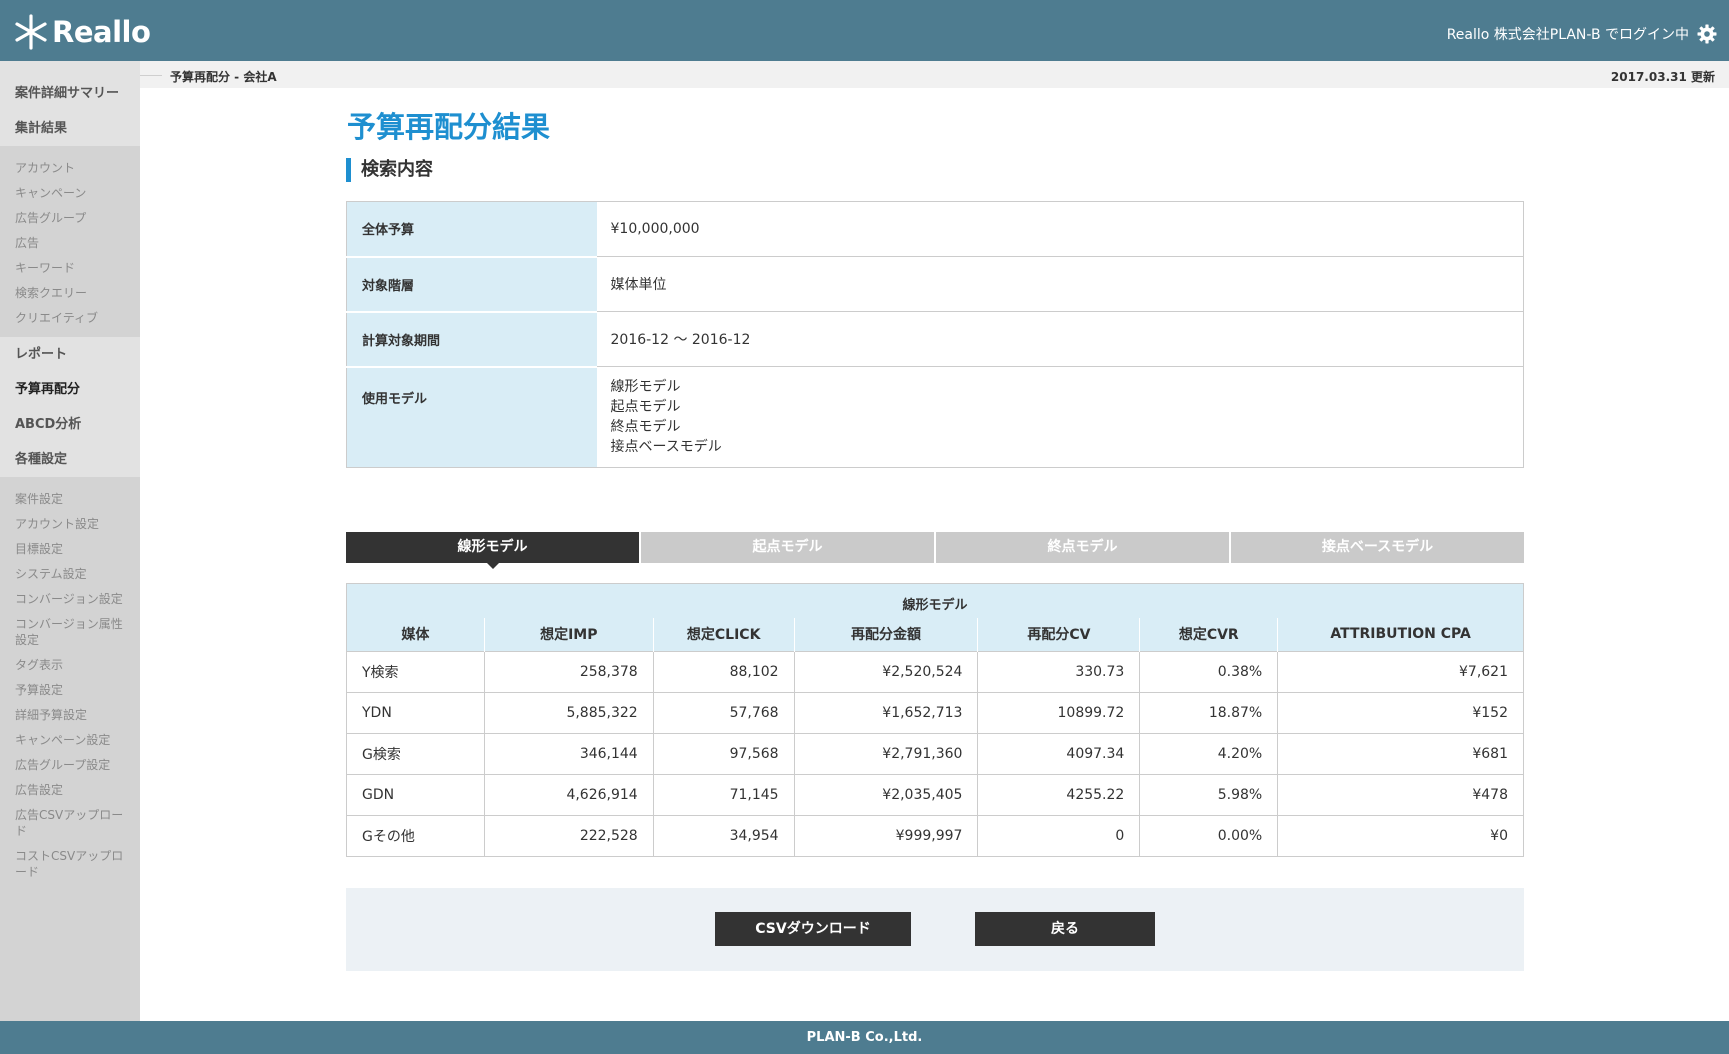 The width and height of the screenshot is (1729, 1054). I want to click on model-item: 線形モデル, so click(645, 387).